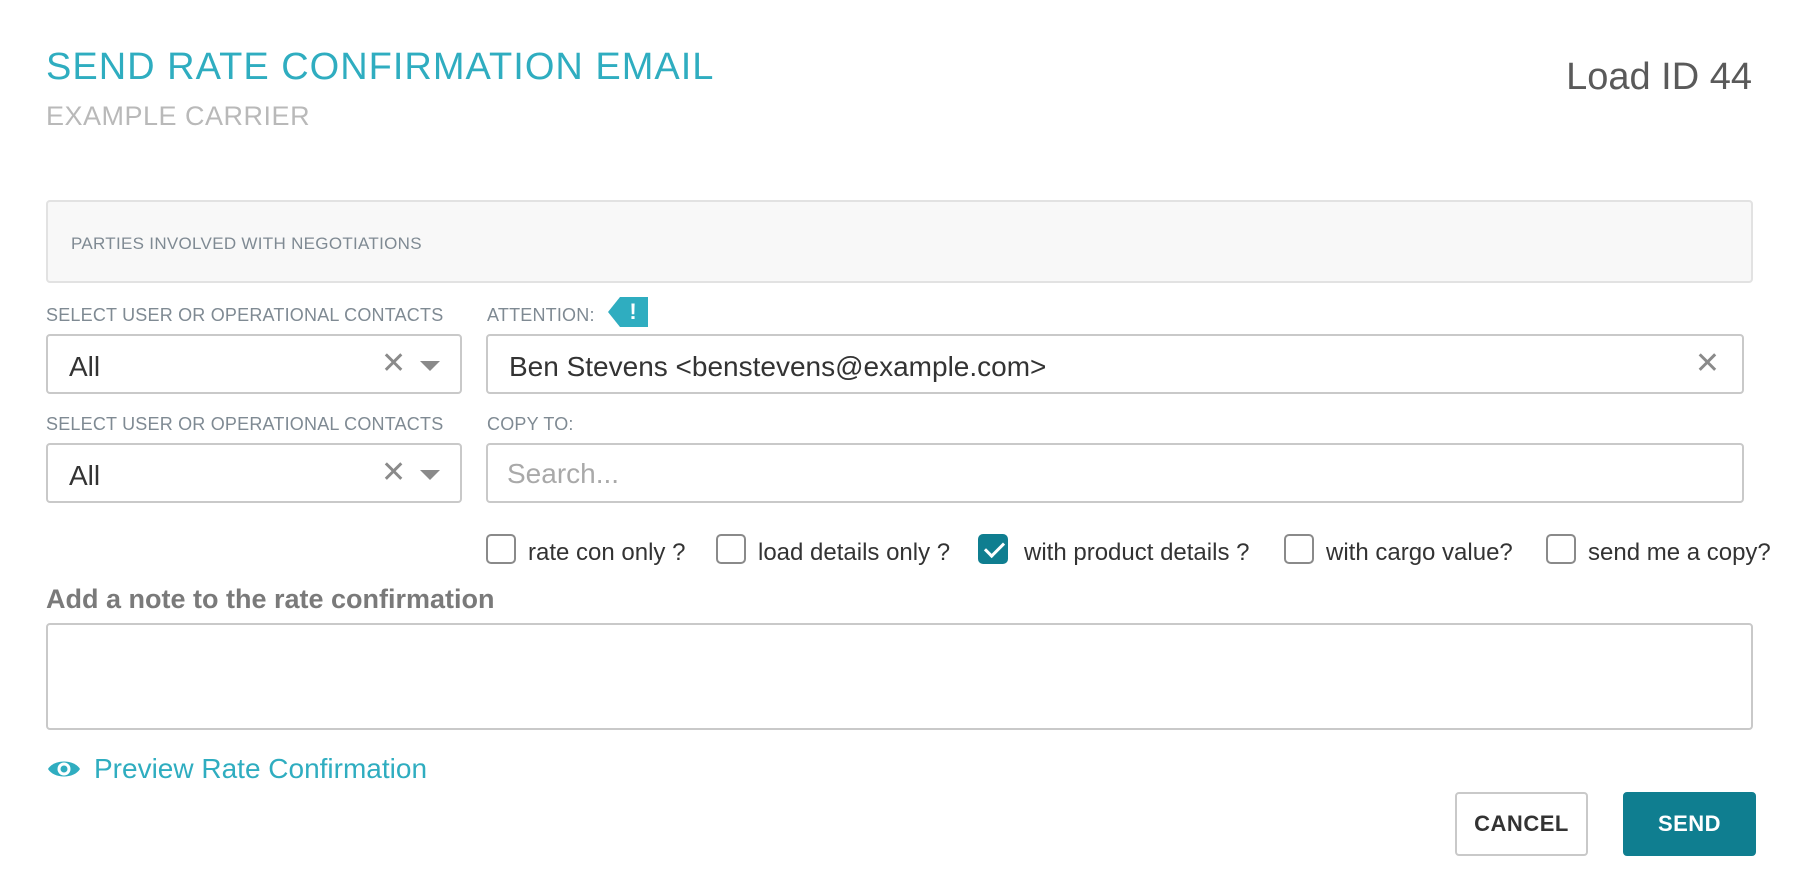 The height and width of the screenshot is (894, 1796). What do you see at coordinates (628, 312) in the screenshot?
I see `alert-icon: !` at bounding box center [628, 312].